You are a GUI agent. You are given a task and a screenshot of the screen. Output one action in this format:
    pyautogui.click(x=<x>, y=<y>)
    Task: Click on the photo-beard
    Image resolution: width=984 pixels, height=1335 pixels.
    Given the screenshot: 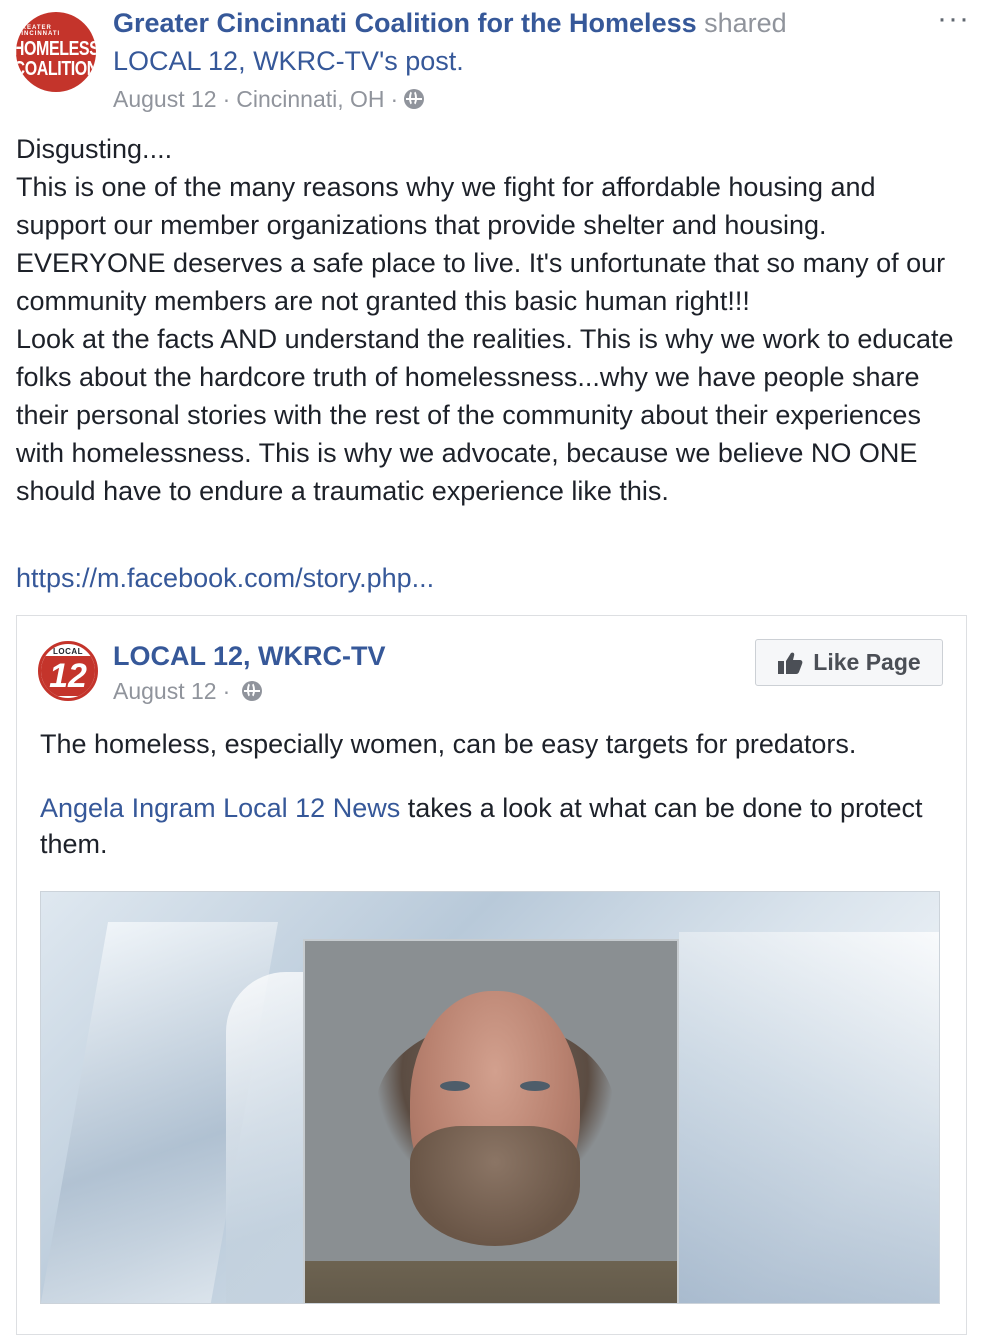 What is the action you would take?
    pyautogui.click(x=495, y=1186)
    